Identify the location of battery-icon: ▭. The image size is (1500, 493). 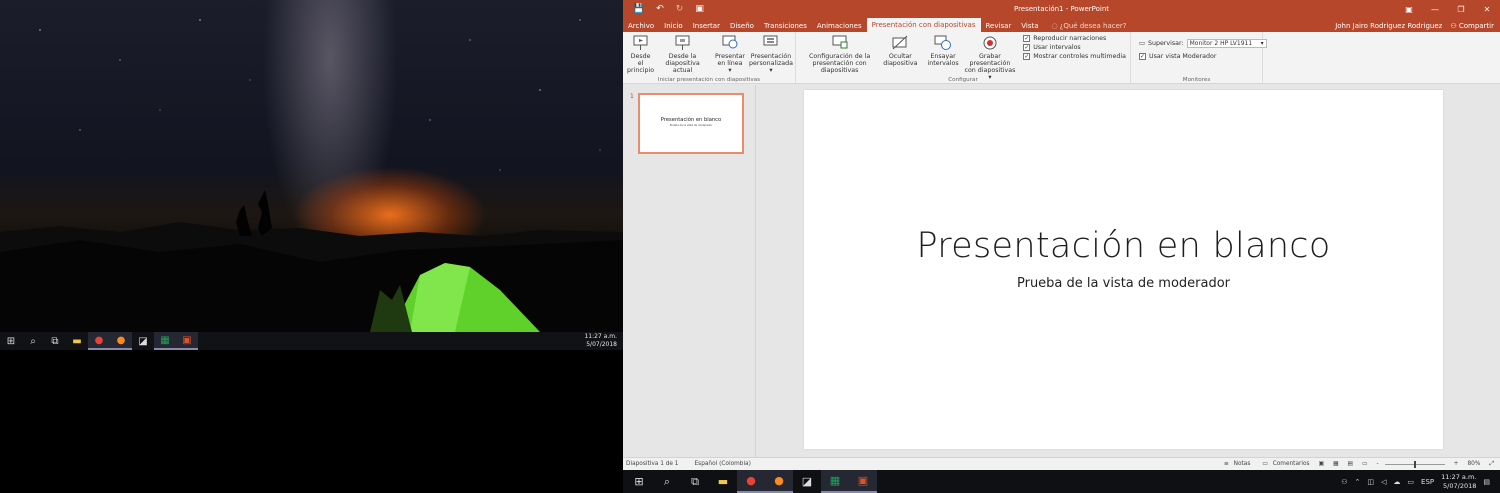
(1410, 482).